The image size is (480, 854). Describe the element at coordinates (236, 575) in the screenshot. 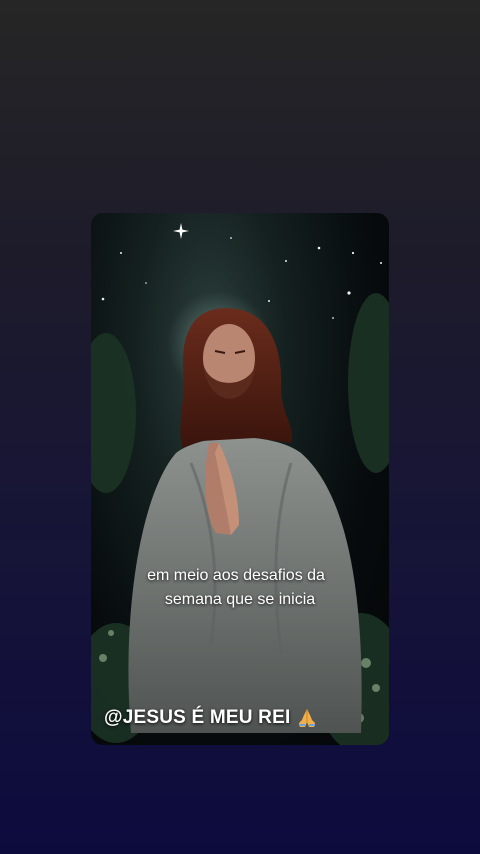

I see `caption-line-1: em meio aos desafios da` at that location.